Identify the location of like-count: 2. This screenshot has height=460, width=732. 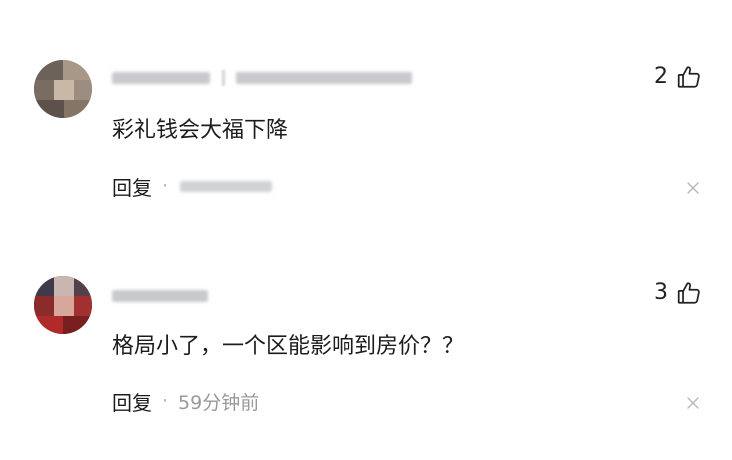
(661, 76).